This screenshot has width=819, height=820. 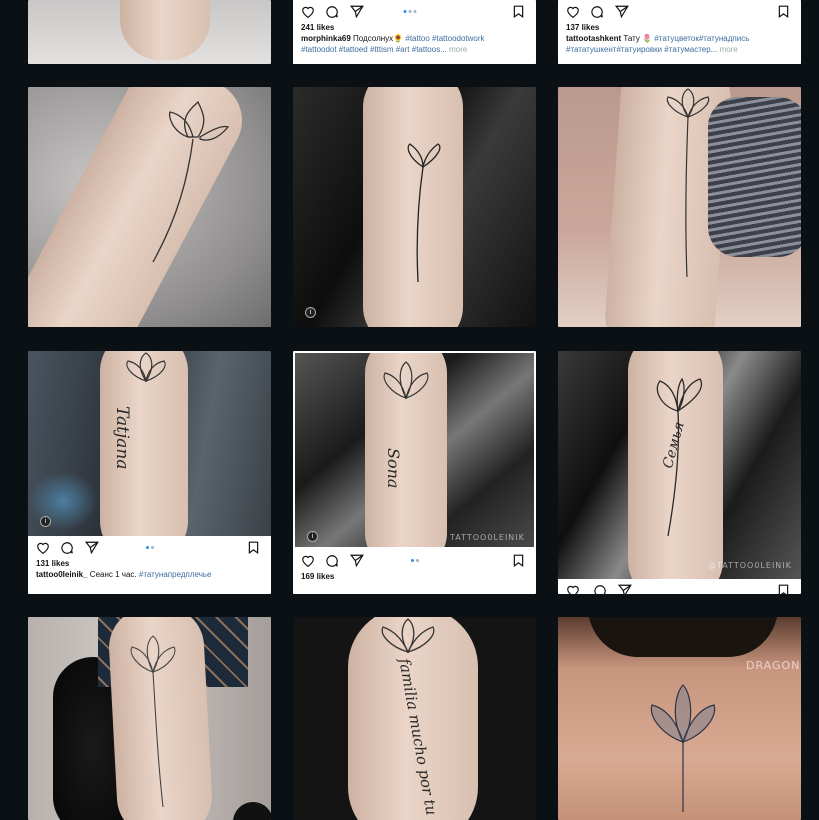 I want to click on watermark: @TATTOO0LEINIK, so click(x=750, y=565).